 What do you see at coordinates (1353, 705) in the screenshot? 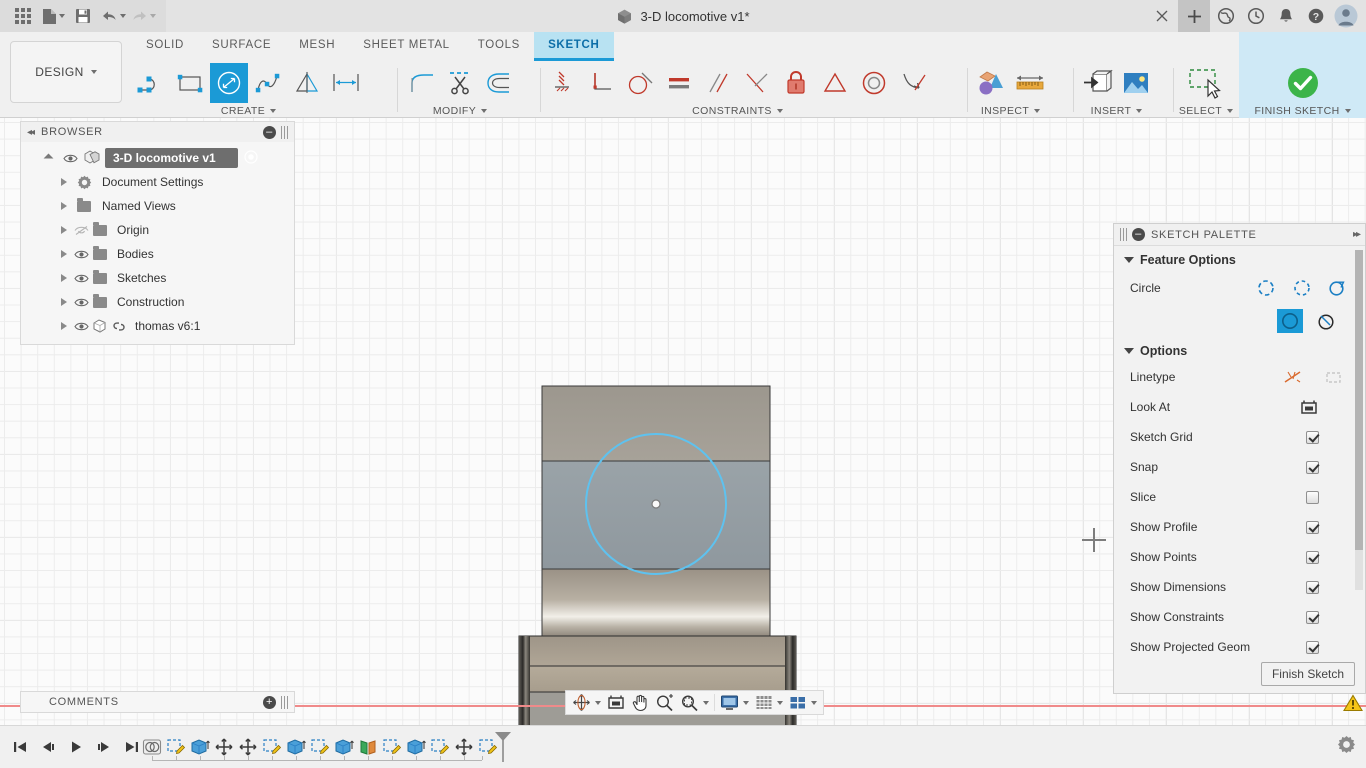
I see `warning-triangle-icon` at bounding box center [1353, 705].